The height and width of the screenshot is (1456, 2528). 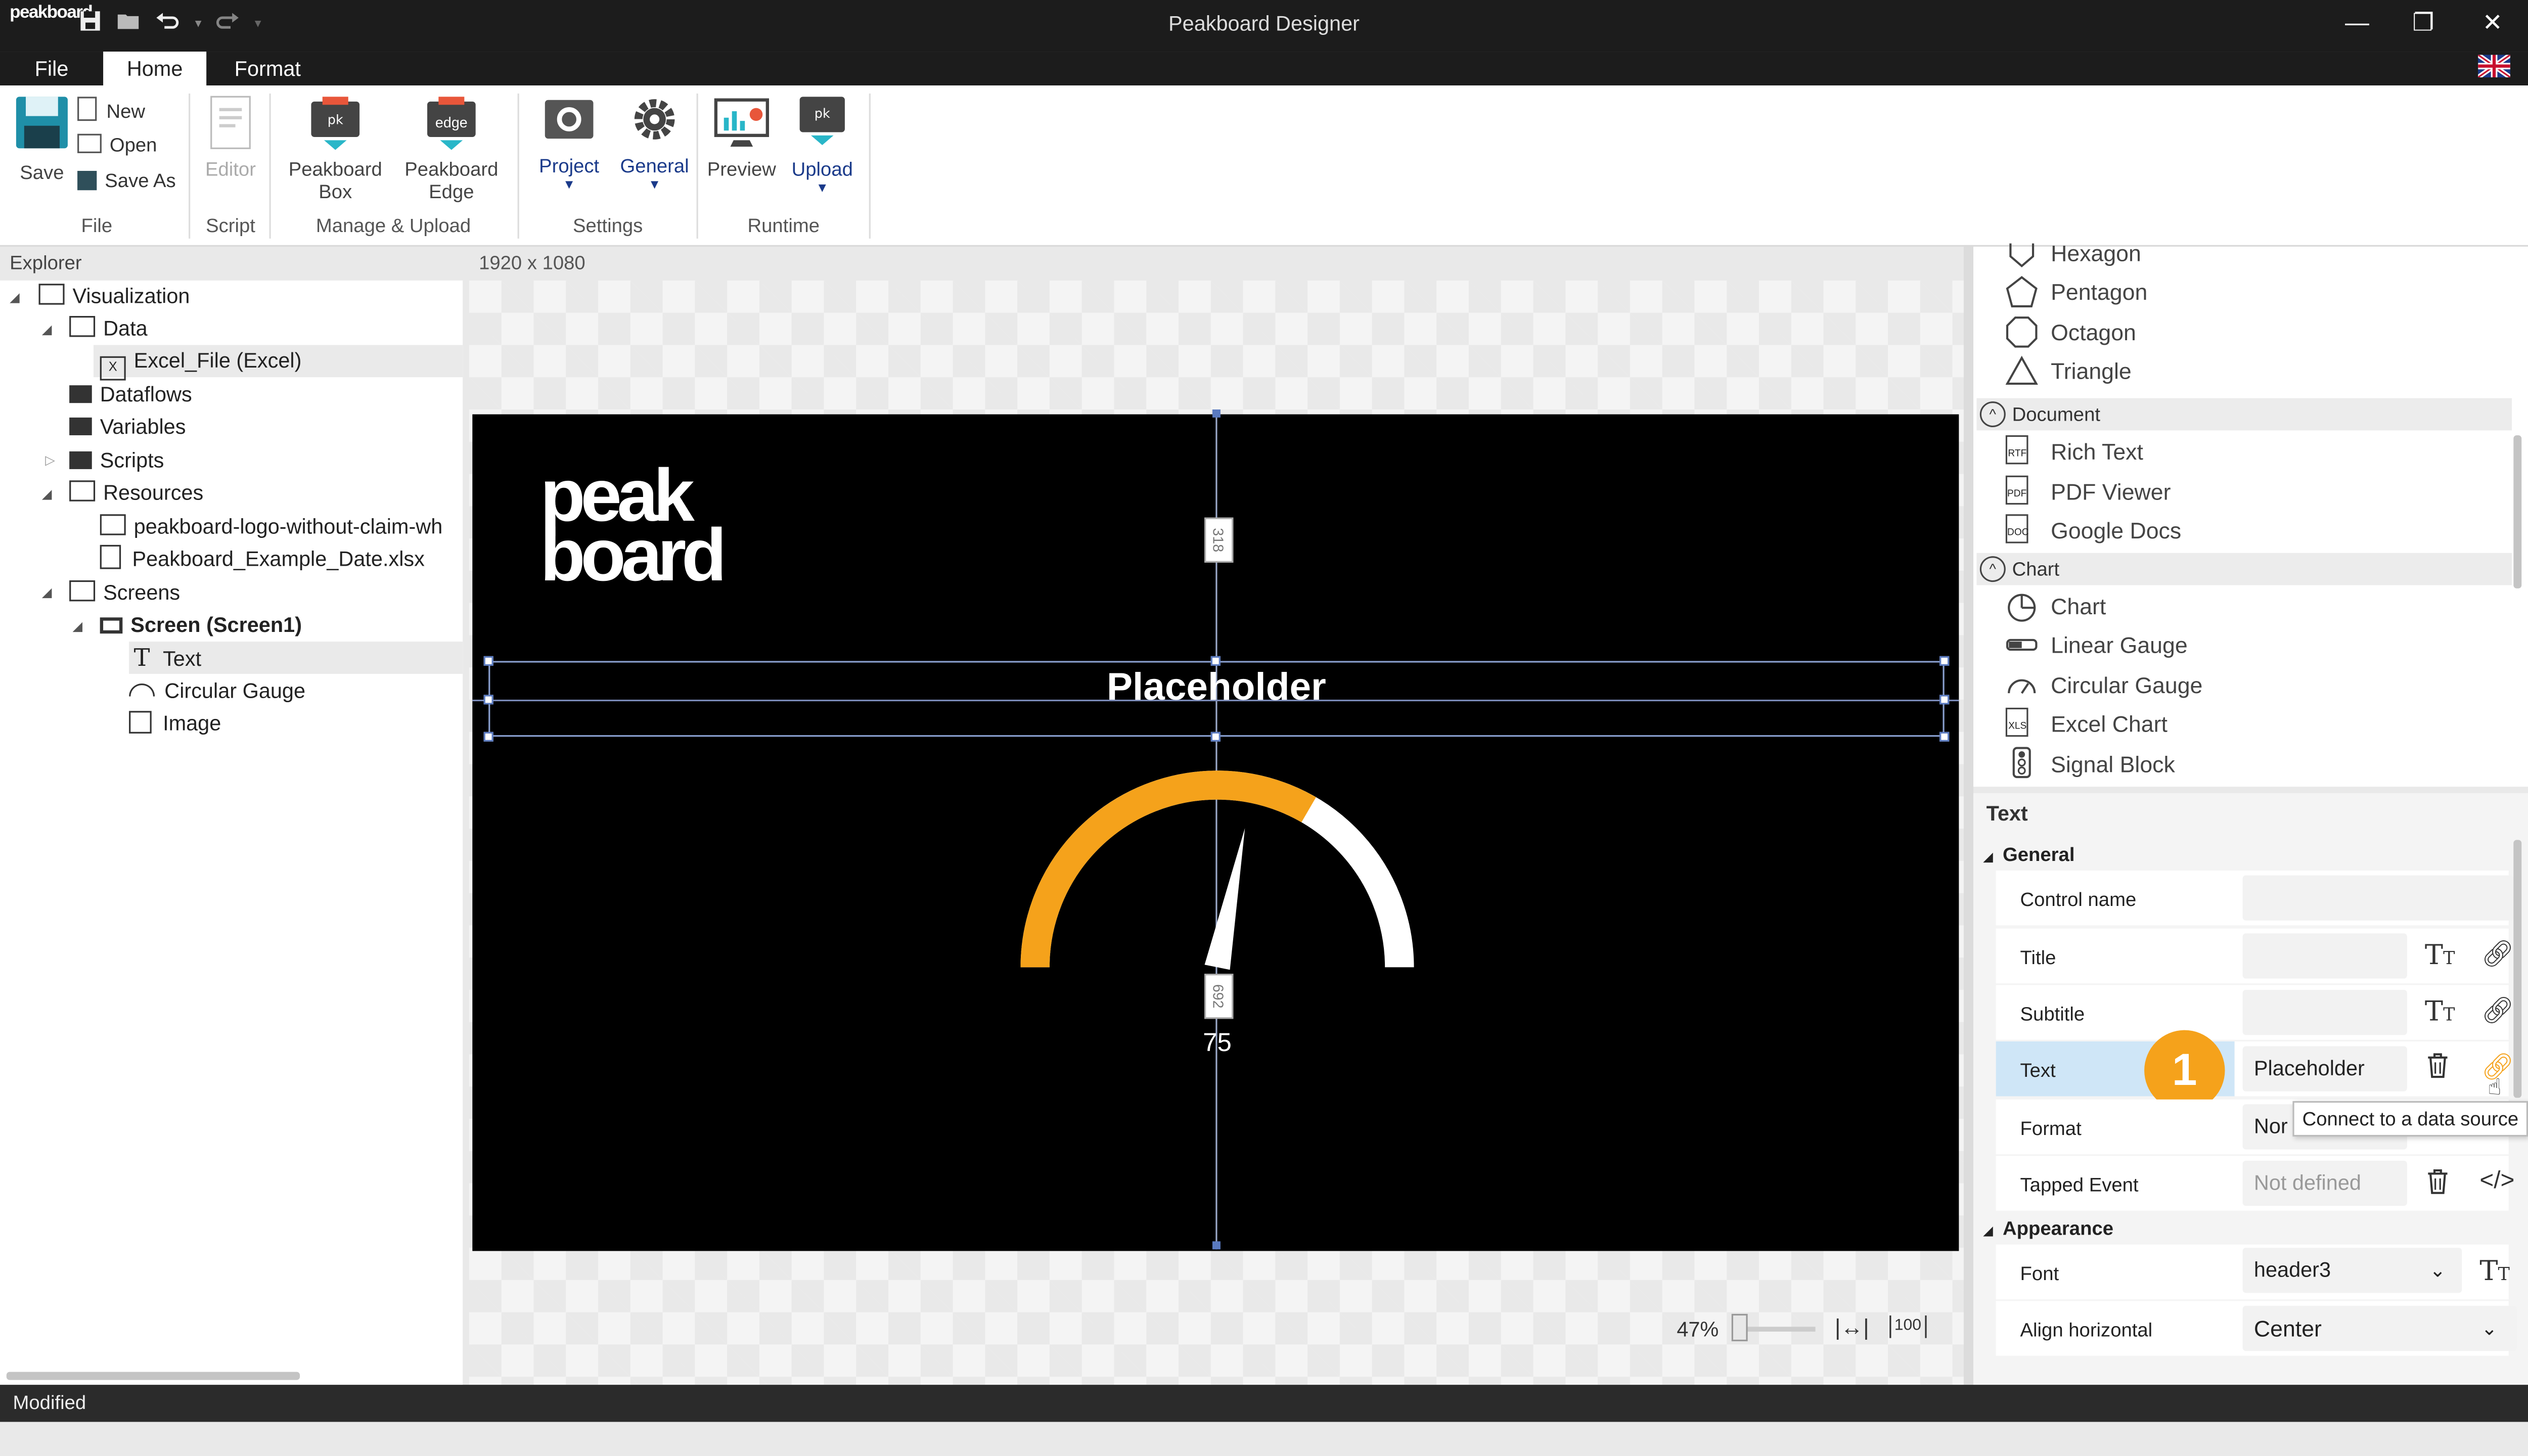 I want to click on tree-item-dataflows: Dataflows, so click(x=131, y=395).